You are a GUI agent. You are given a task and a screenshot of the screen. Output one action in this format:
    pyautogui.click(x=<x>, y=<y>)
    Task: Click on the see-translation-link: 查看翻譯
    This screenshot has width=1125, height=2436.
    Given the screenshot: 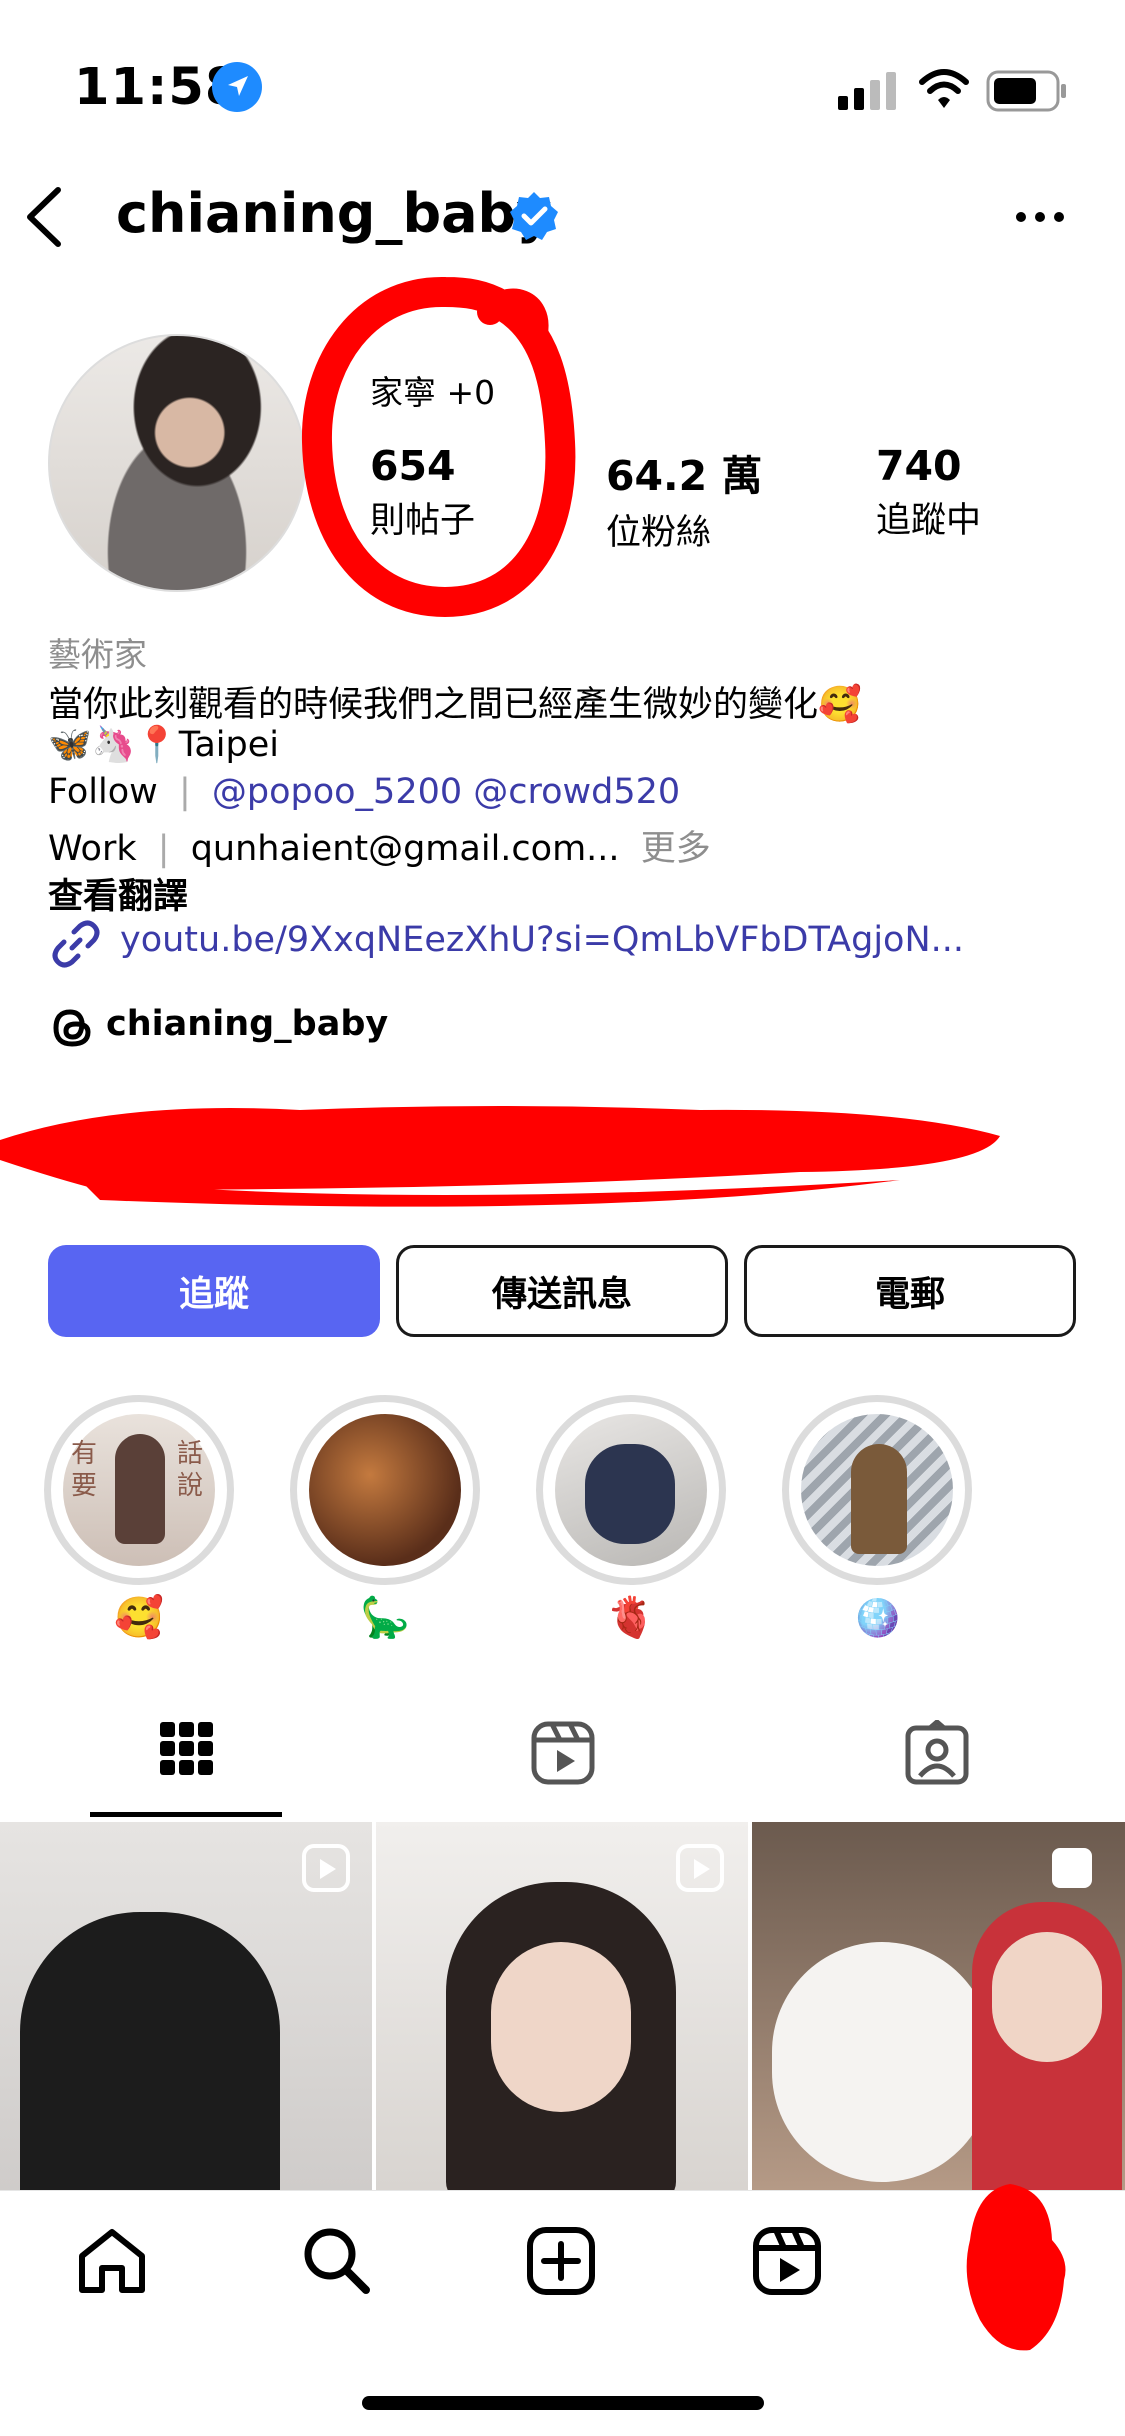 What is the action you would take?
    pyautogui.click(x=118, y=893)
    